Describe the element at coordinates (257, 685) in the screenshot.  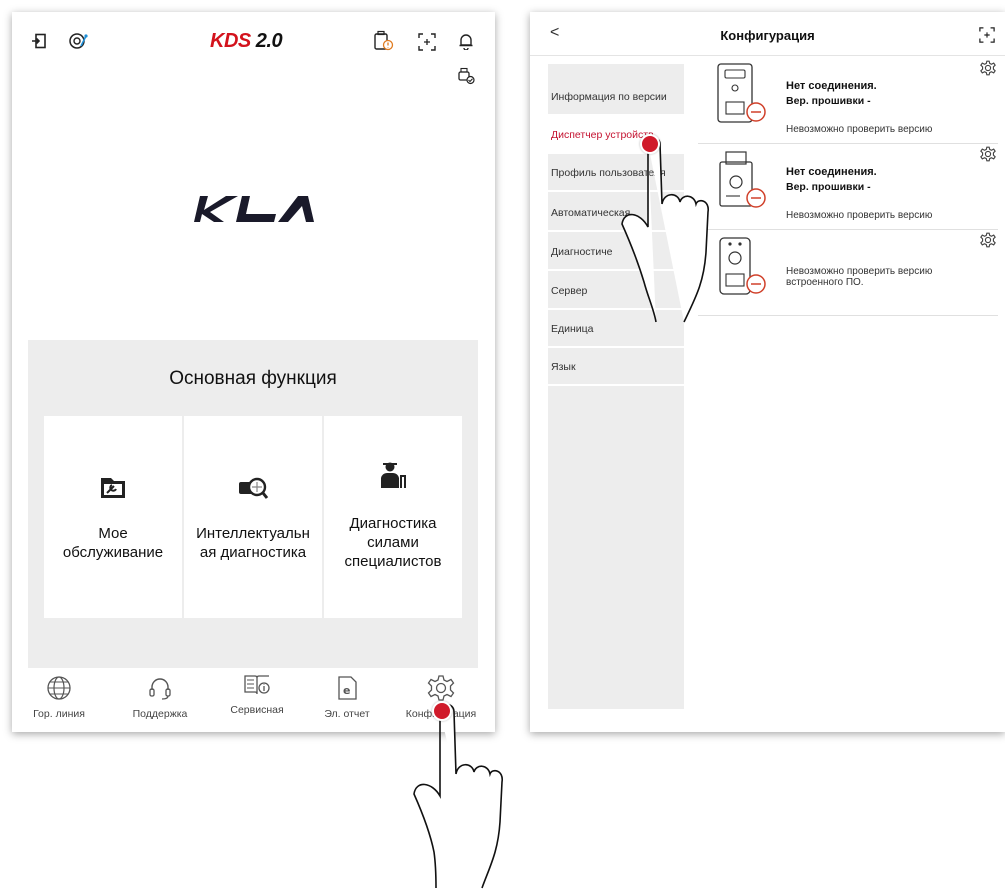
I see `service-book-icon` at that location.